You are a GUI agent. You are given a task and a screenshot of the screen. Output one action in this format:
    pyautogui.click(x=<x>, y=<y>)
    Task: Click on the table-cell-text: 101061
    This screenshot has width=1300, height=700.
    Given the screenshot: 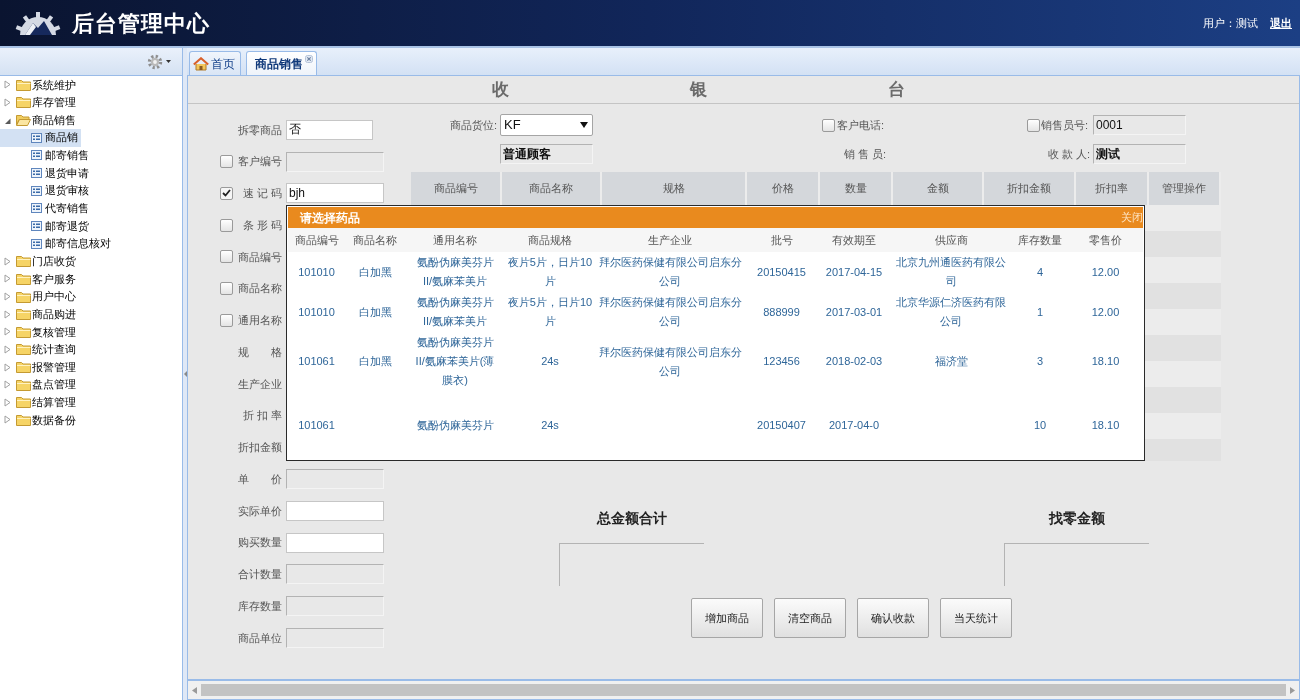 What is the action you would take?
    pyautogui.click(x=316, y=425)
    